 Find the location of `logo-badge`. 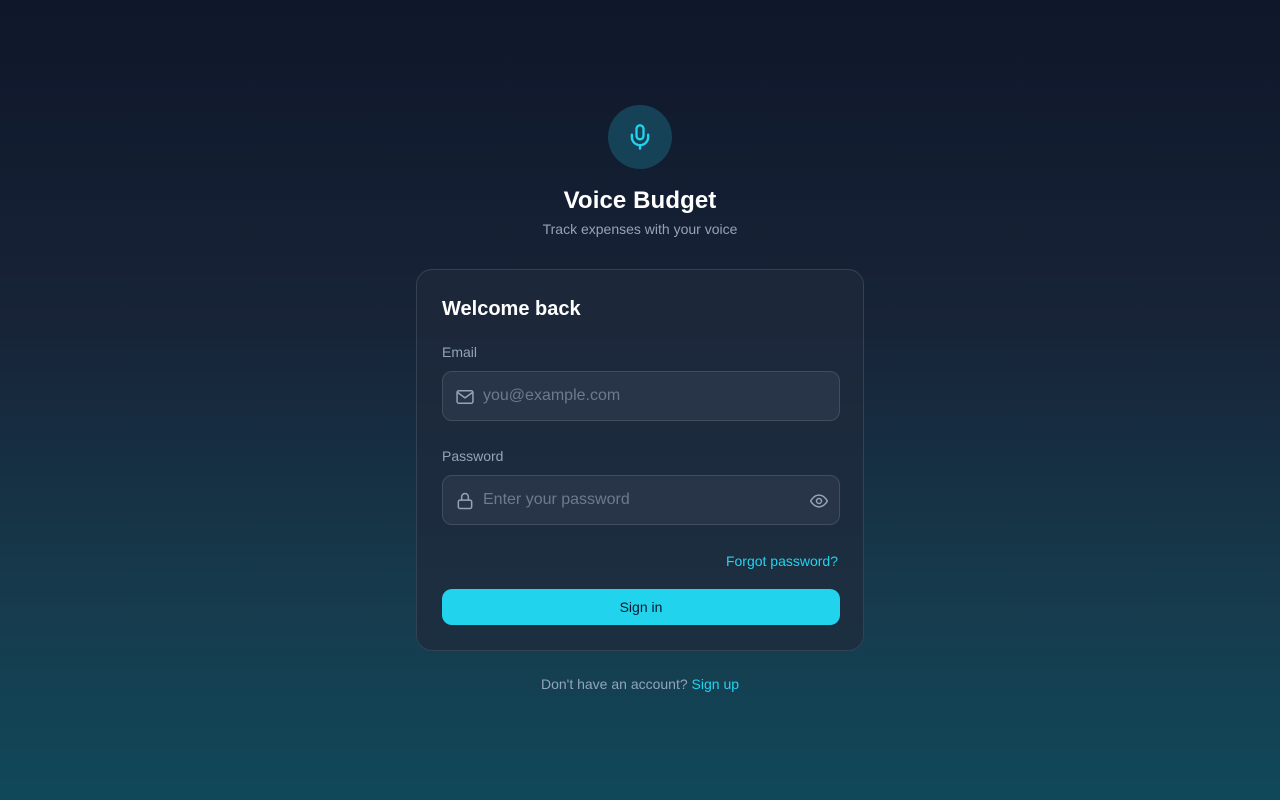

logo-badge is located at coordinates (640, 137).